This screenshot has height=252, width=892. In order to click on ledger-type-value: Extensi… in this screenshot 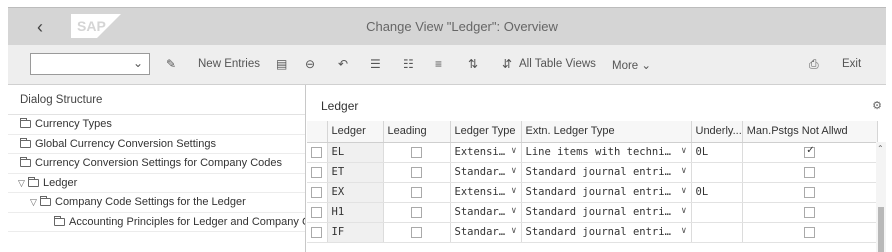, I will do `click(480, 152)`.